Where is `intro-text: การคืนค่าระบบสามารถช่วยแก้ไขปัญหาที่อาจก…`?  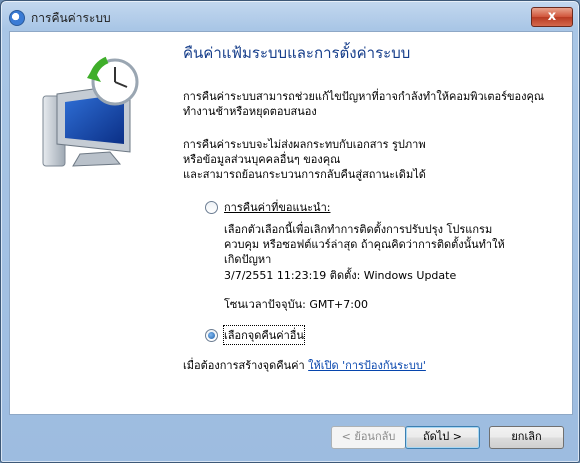 intro-text: การคืนค่าระบบสามารถช่วยแก้ไขปัญหาที่อาจก… is located at coordinates (364, 104).